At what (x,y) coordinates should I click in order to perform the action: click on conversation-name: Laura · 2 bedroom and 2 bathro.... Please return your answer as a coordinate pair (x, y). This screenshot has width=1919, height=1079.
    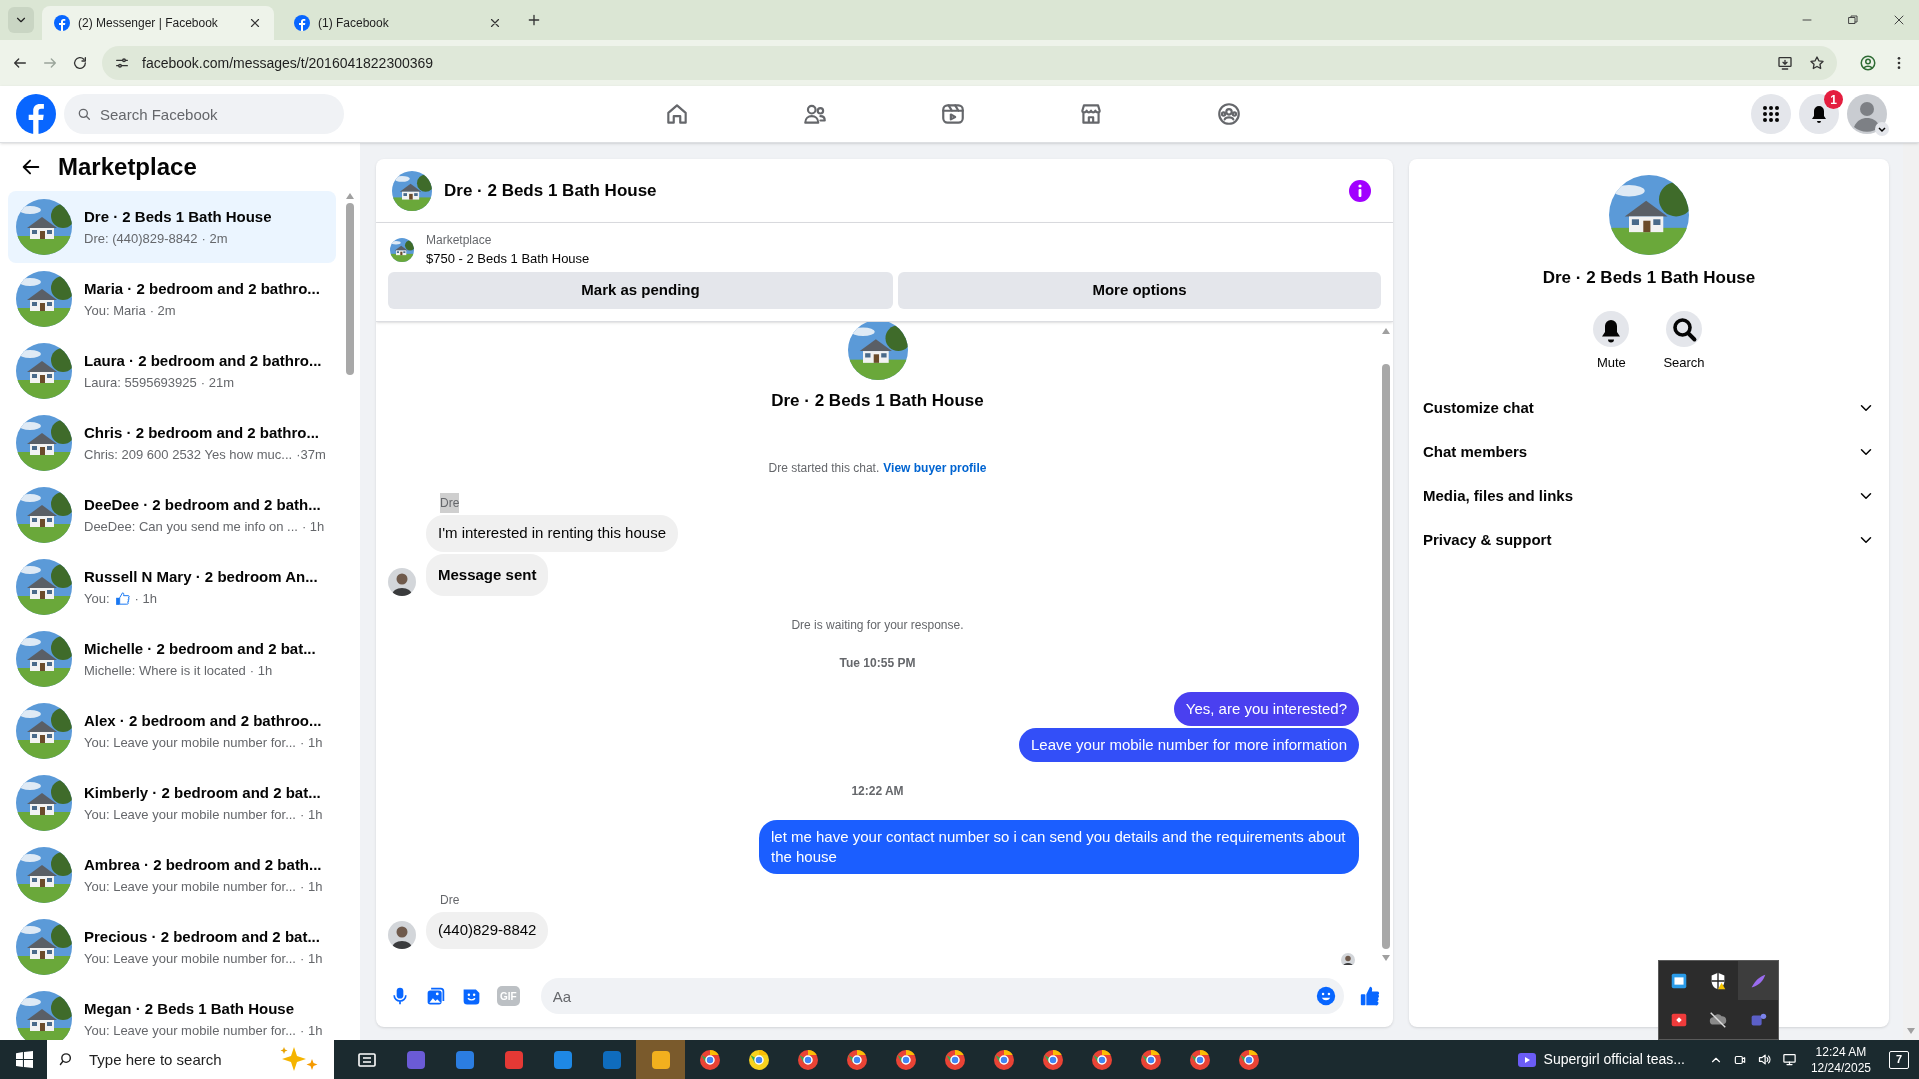
    Looking at the image, I should click on (203, 361).